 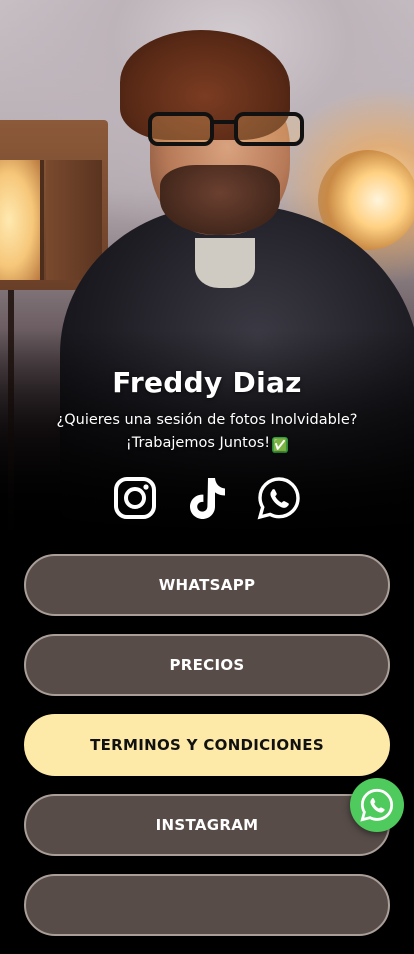 What do you see at coordinates (207, 444) in the screenshot?
I see `bio-line-2: ¡Trabajemos Juntos! ✅` at bounding box center [207, 444].